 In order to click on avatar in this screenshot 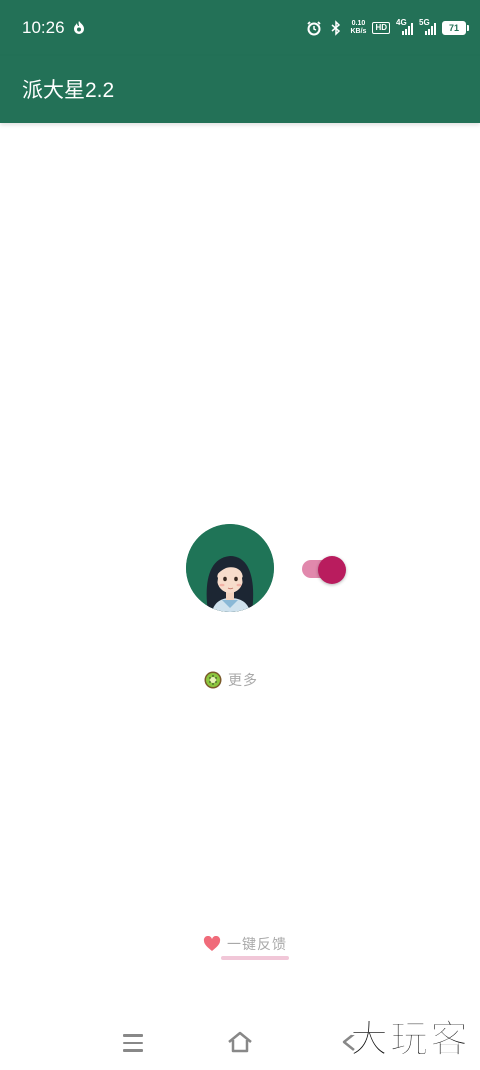, I will do `click(230, 568)`.